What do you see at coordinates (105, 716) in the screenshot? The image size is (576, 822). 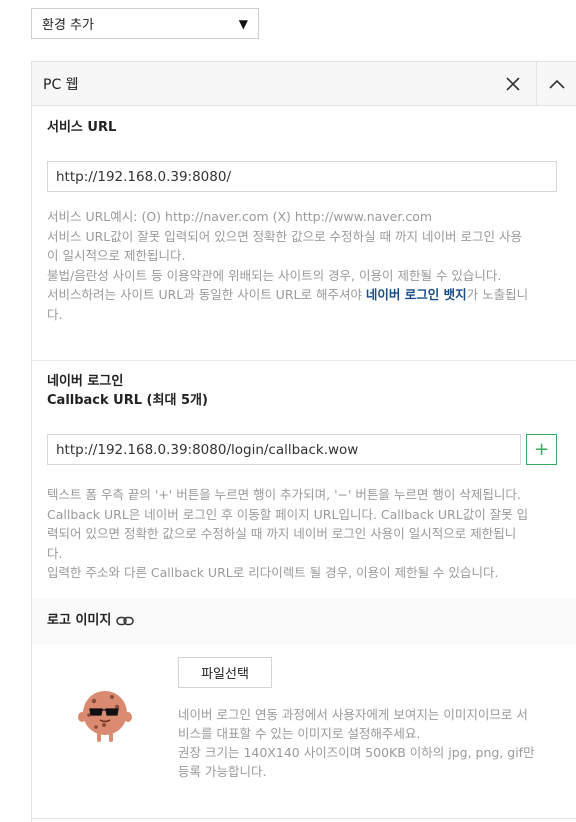 I see `logo-preview-image` at bounding box center [105, 716].